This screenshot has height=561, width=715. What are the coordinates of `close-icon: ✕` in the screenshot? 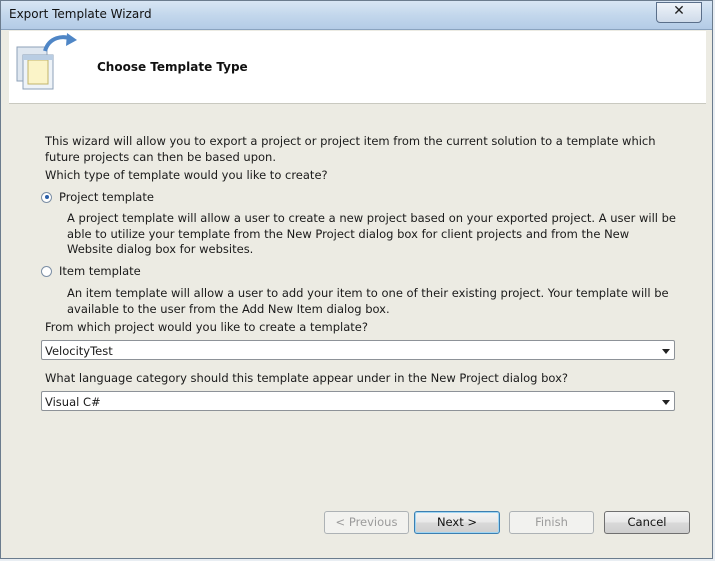 It's located at (679, 11).